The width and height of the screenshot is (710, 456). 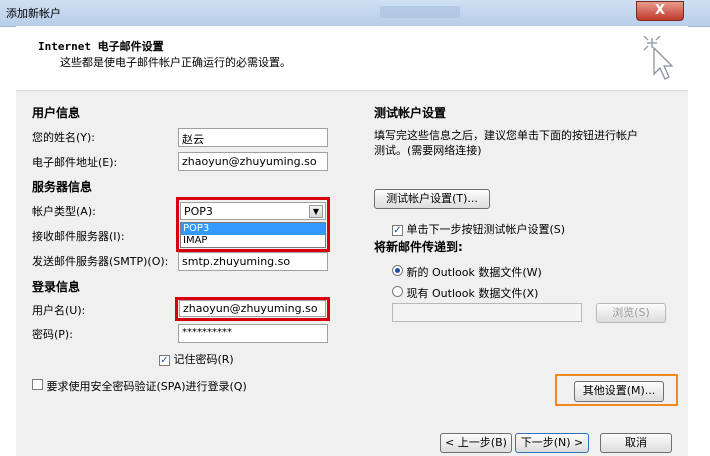 I want to click on close-button: X, so click(x=660, y=11).